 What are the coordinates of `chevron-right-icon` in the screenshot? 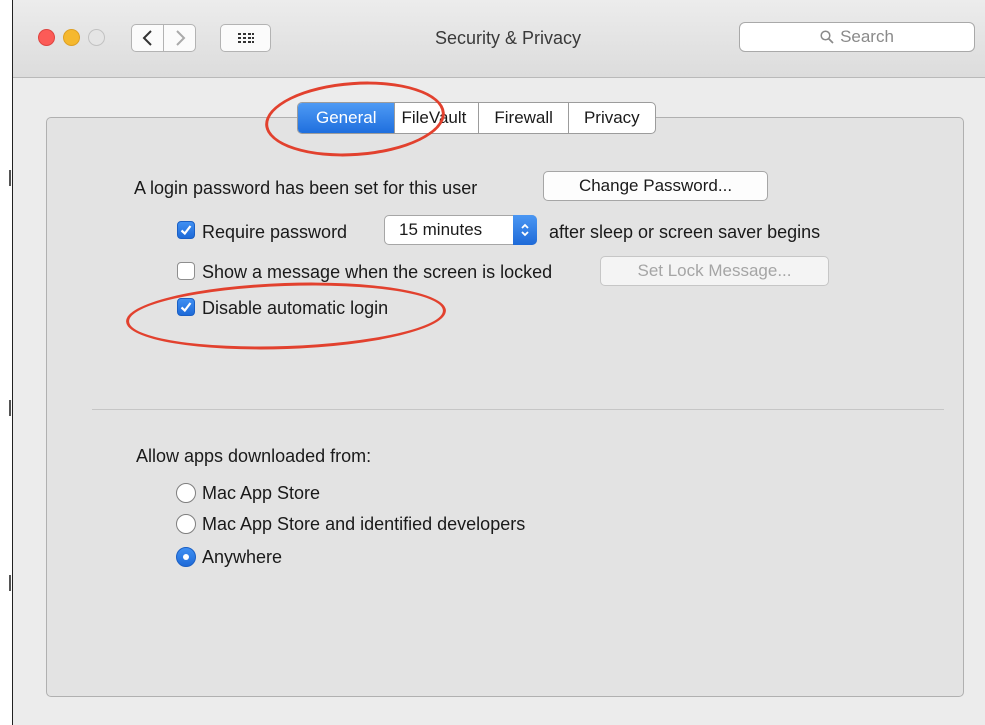 It's located at (180, 38).